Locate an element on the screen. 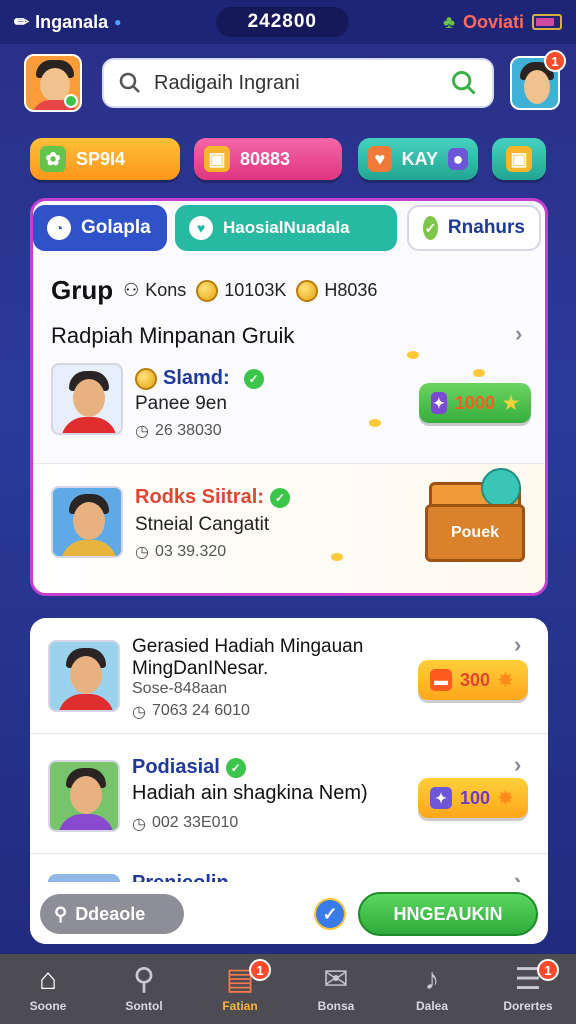  group-title: Grup is located at coordinates (82, 290).